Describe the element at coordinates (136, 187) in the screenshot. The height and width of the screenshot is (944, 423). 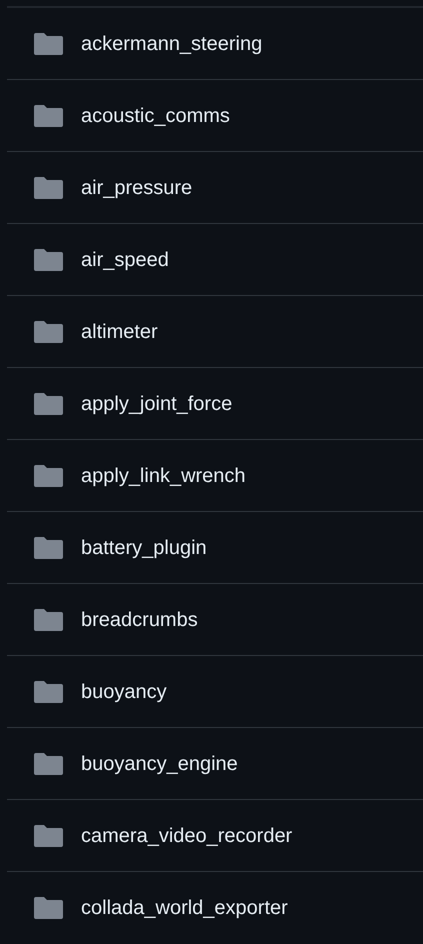
I see `folder-link: air_pressure` at that location.